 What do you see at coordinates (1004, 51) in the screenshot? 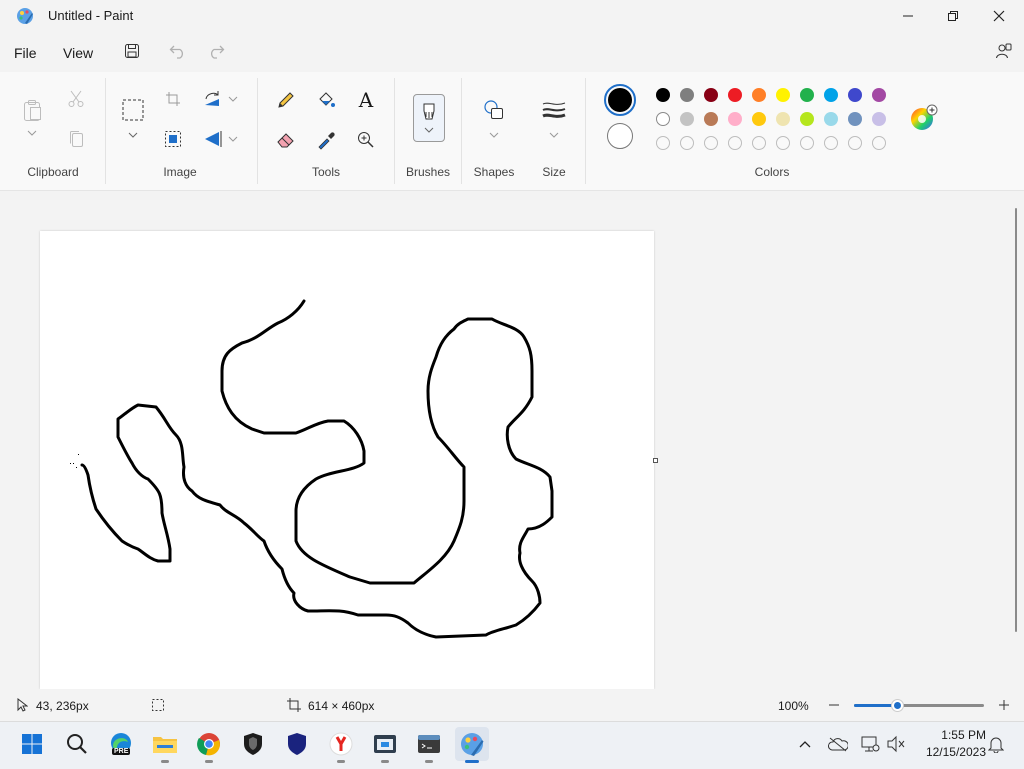
I see `account-button` at bounding box center [1004, 51].